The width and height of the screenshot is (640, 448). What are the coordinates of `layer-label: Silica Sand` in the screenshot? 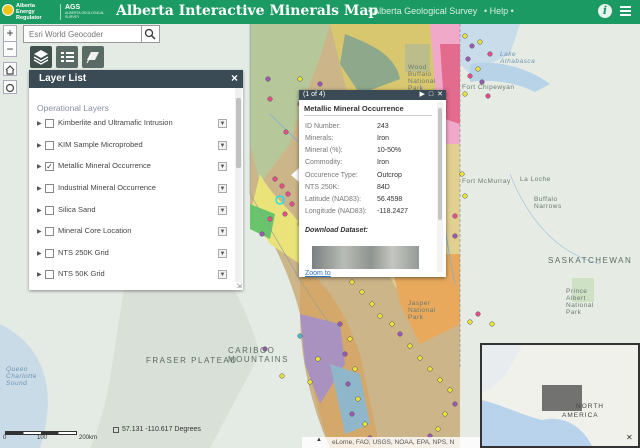 It's located at (77, 209).